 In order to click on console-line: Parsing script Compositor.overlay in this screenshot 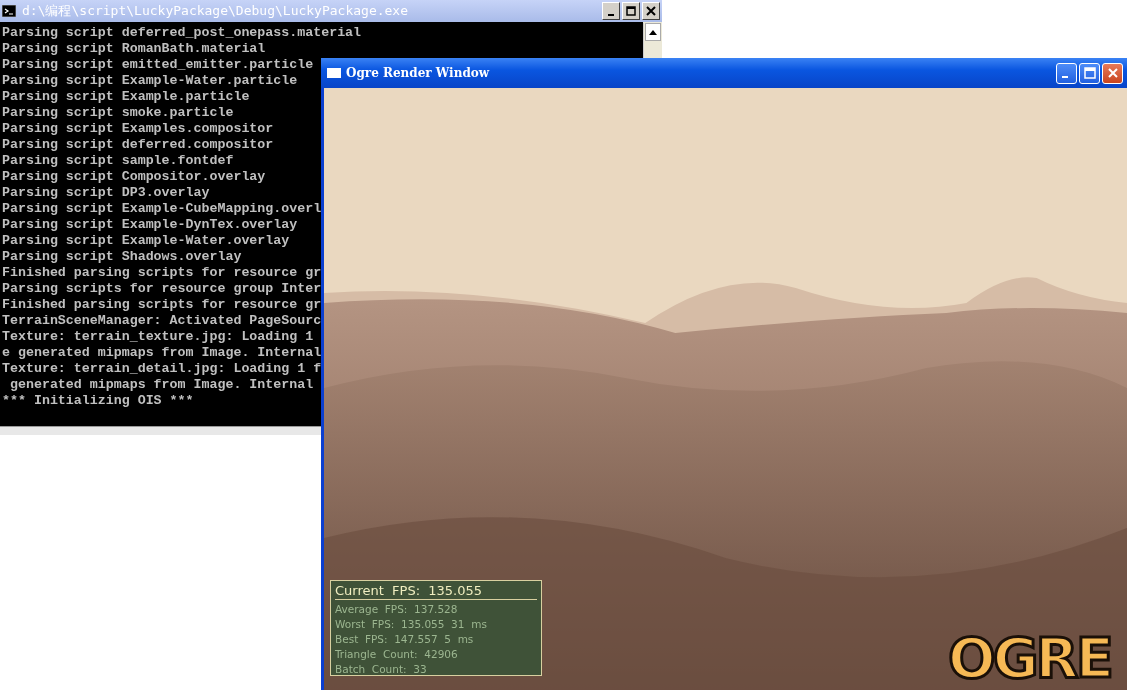, I will do `click(134, 177)`.